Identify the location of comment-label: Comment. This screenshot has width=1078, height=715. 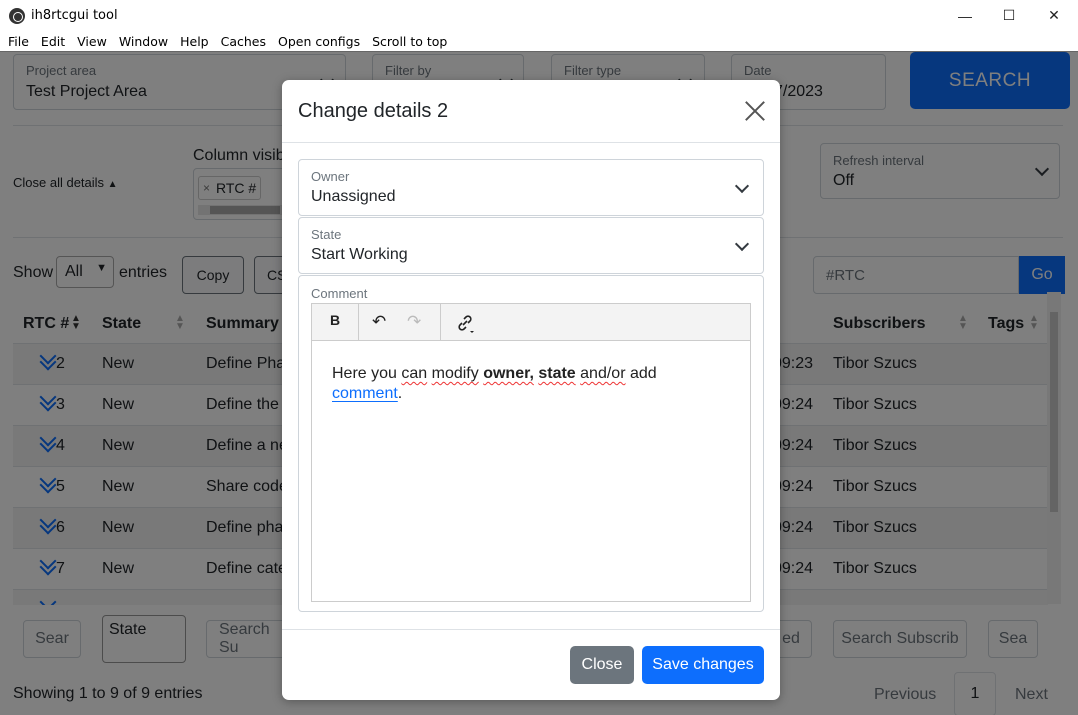
(339, 293).